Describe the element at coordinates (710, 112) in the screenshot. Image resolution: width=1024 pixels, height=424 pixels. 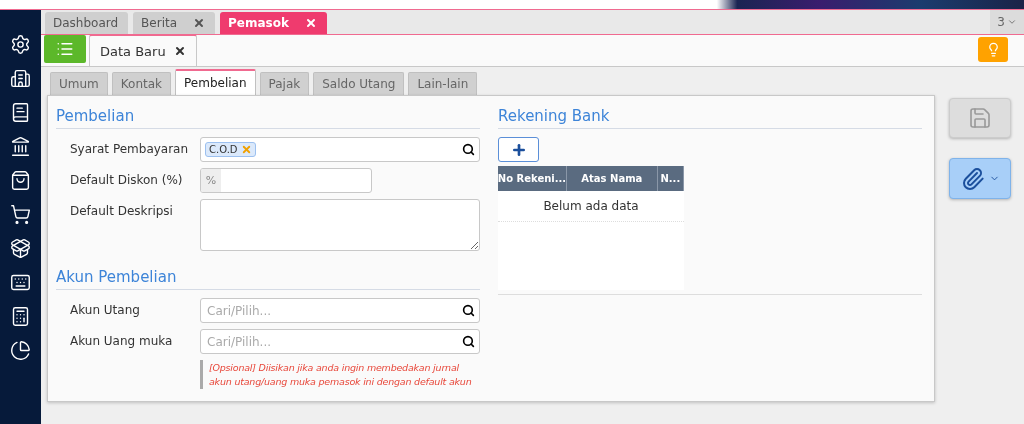
I see `section-title: Rekening Bank` at that location.